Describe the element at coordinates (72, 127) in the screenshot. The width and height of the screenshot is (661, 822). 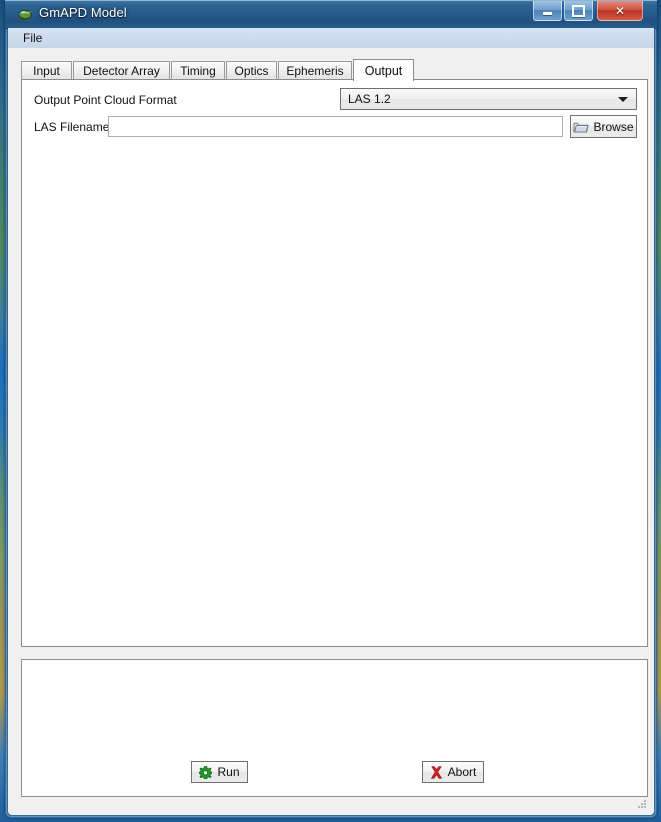
I see `las-filename-label: LAS Filename` at that location.